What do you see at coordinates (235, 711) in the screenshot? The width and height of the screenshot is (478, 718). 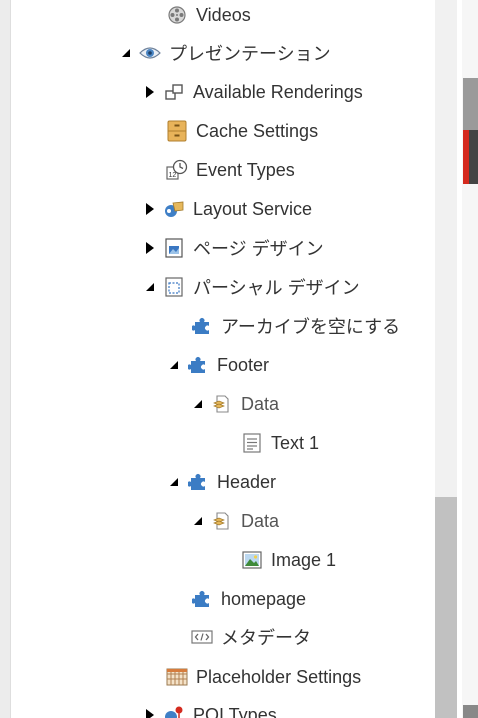 I see `tree-item-label: POI Types` at bounding box center [235, 711].